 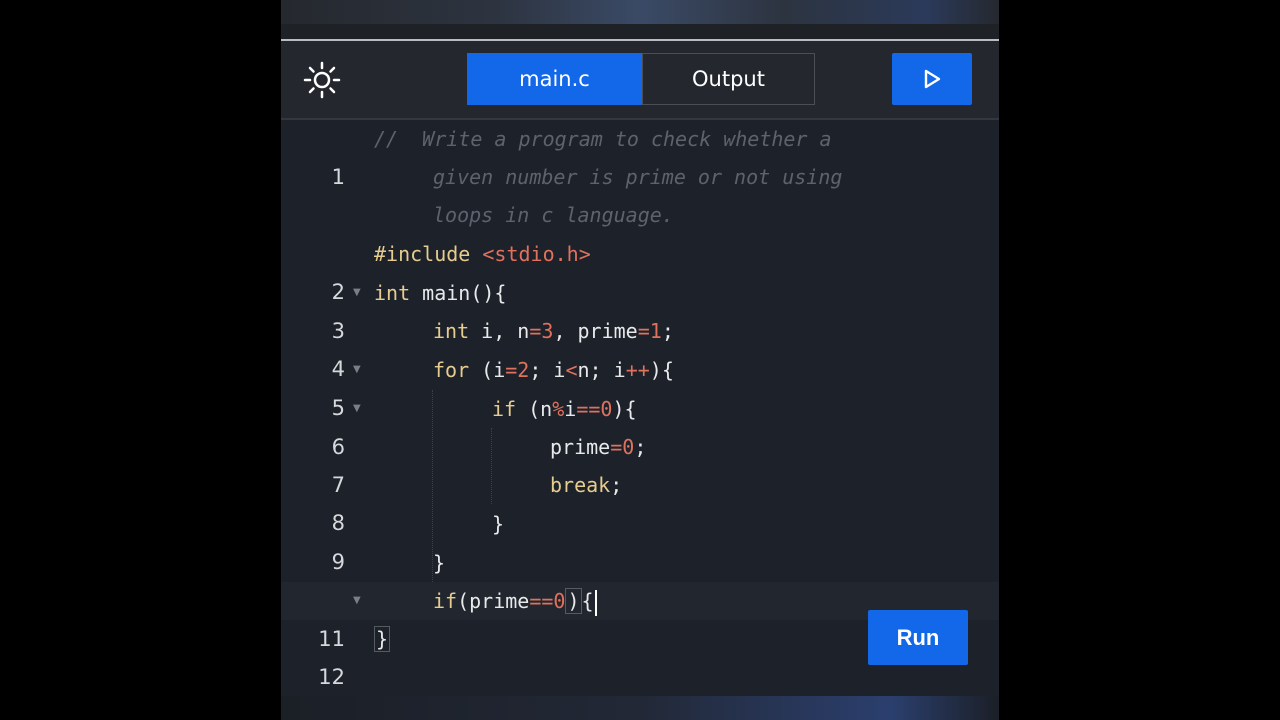 I want to click on code-token: (n, so click(x=534, y=409).